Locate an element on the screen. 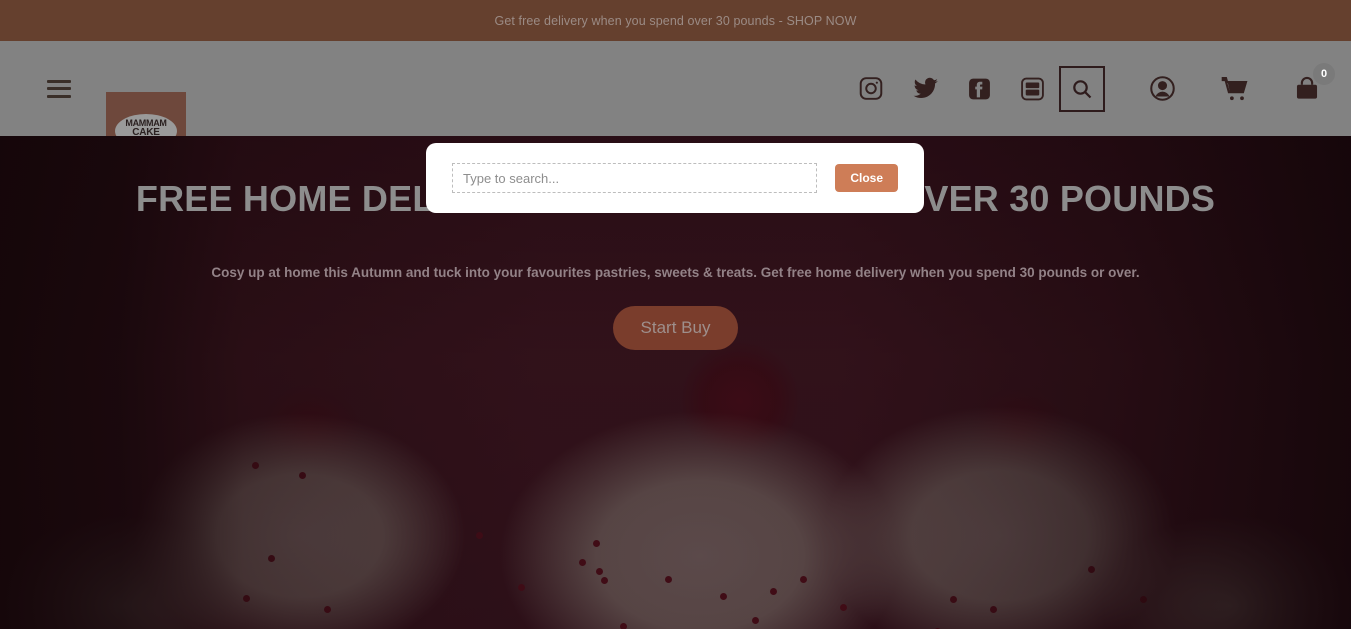  bag-count-badge: 0 is located at coordinates (1324, 73).